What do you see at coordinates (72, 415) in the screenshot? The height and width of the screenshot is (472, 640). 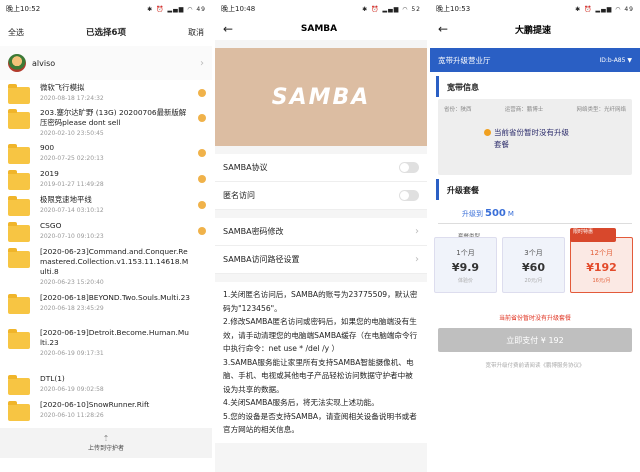 I see `file-date: 2020-06-10 11:28:26` at bounding box center [72, 415].